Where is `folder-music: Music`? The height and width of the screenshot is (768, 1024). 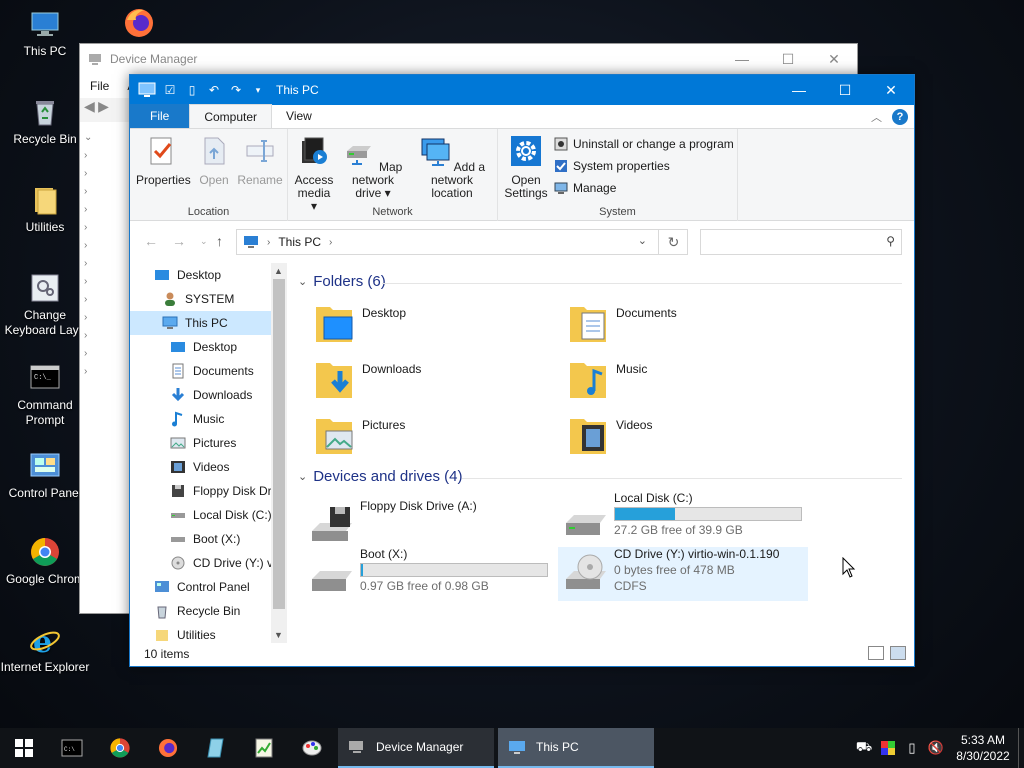
folder-music: Music is located at coordinates (607, 379).